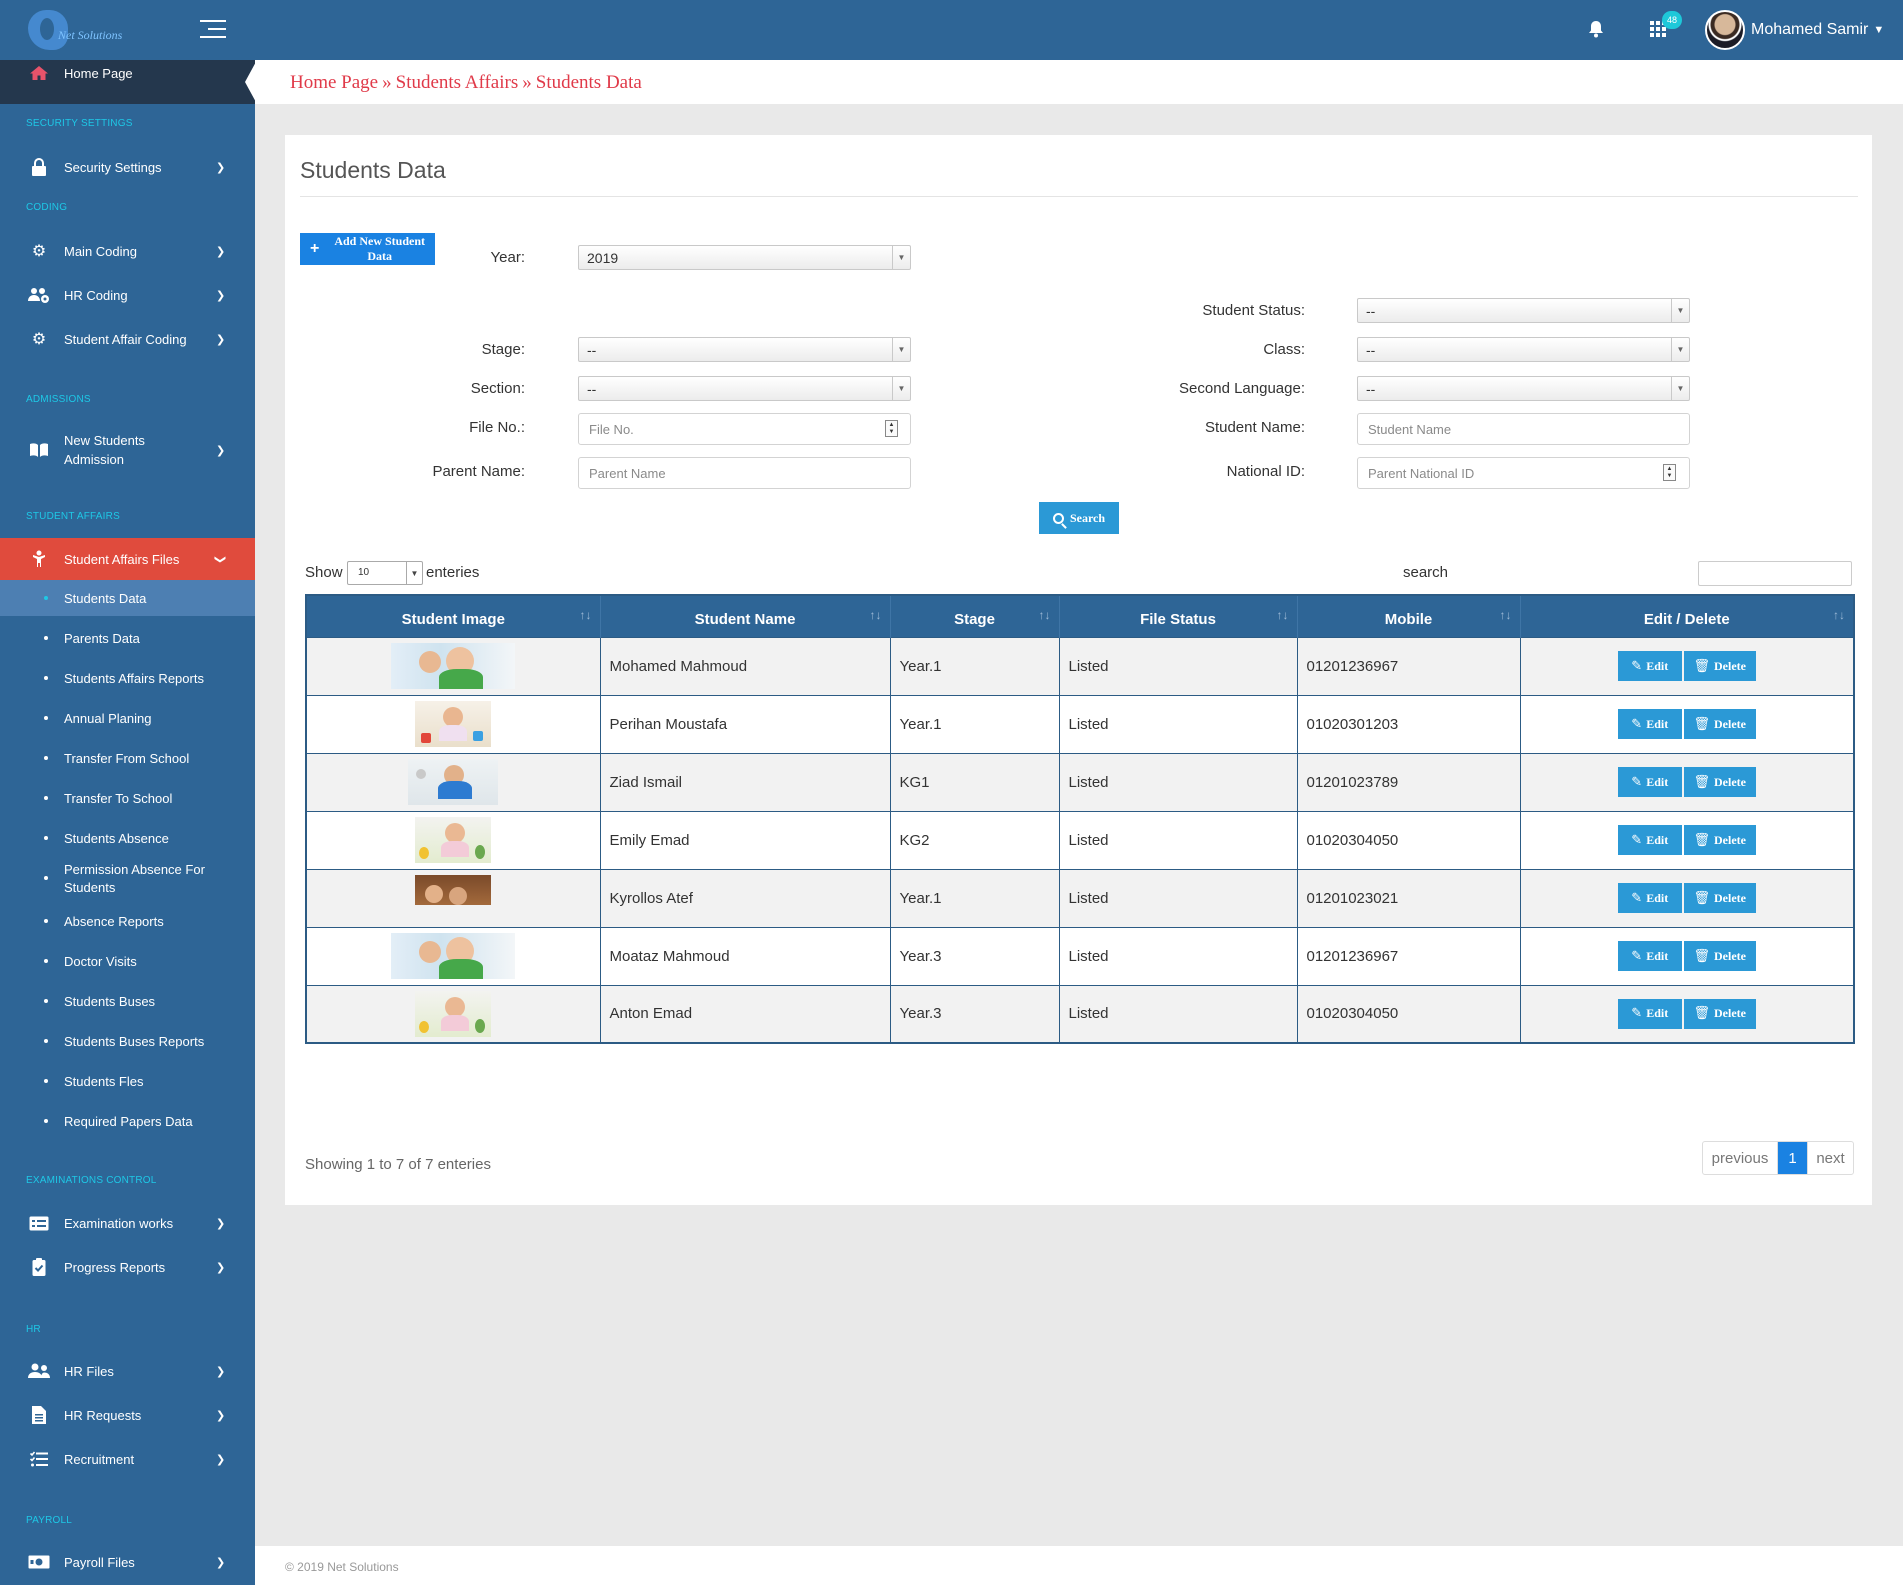 Image resolution: width=1903 pixels, height=1585 pixels. I want to click on sidebar-item-hr-coding: HR Coding ❯, so click(127, 295).